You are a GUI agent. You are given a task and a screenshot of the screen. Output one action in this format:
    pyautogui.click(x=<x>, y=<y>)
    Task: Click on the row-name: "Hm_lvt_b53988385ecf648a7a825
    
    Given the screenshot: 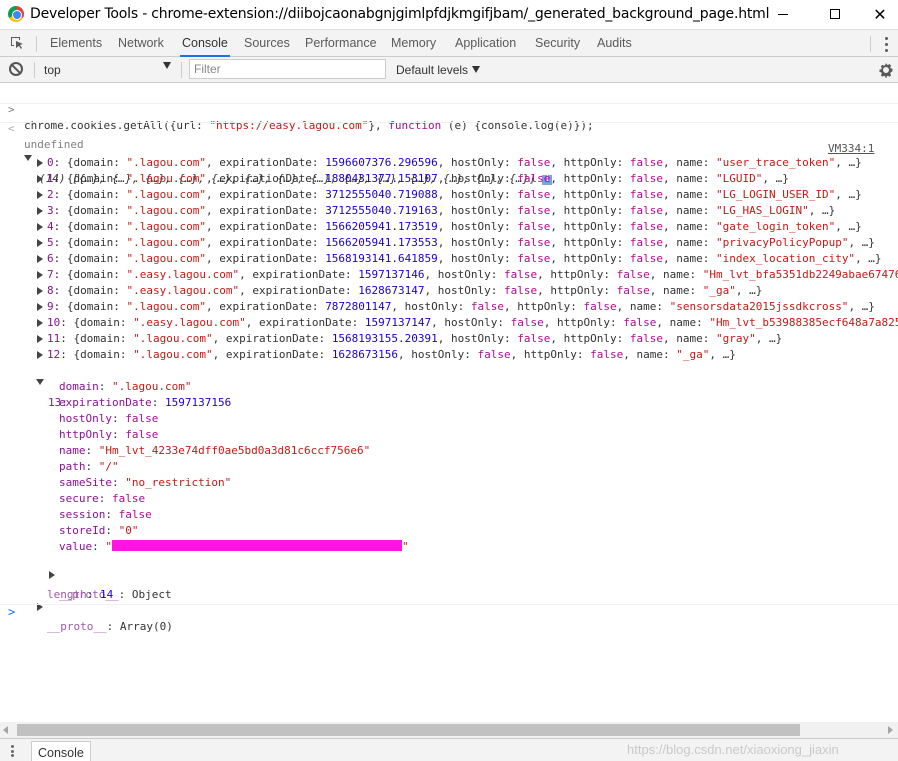 What is the action you would take?
    pyautogui.click(x=803, y=322)
    